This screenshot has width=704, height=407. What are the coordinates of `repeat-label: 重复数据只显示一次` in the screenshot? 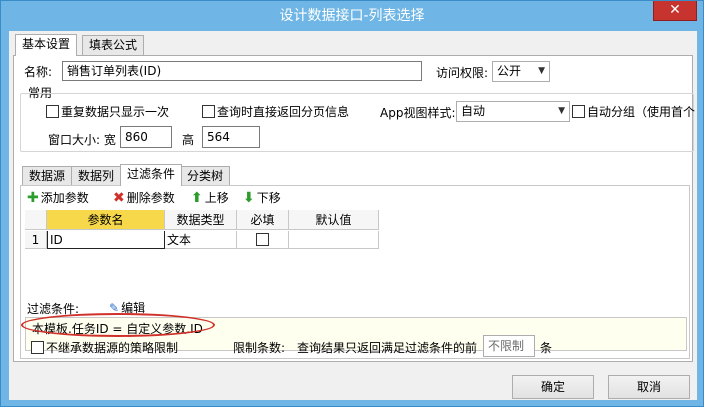 It's located at (115, 112).